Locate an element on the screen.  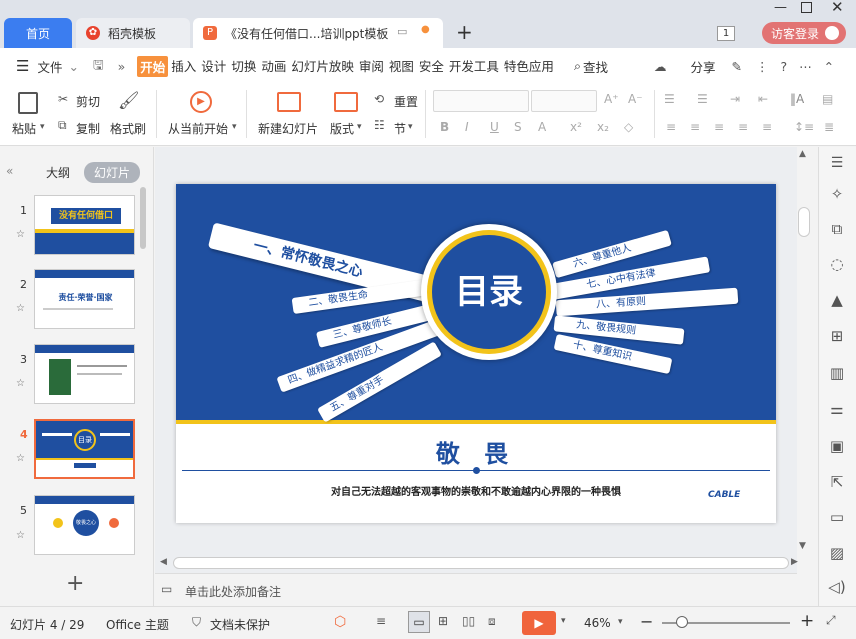
align-center-icon: ≡ is located at coordinates (695, 127).